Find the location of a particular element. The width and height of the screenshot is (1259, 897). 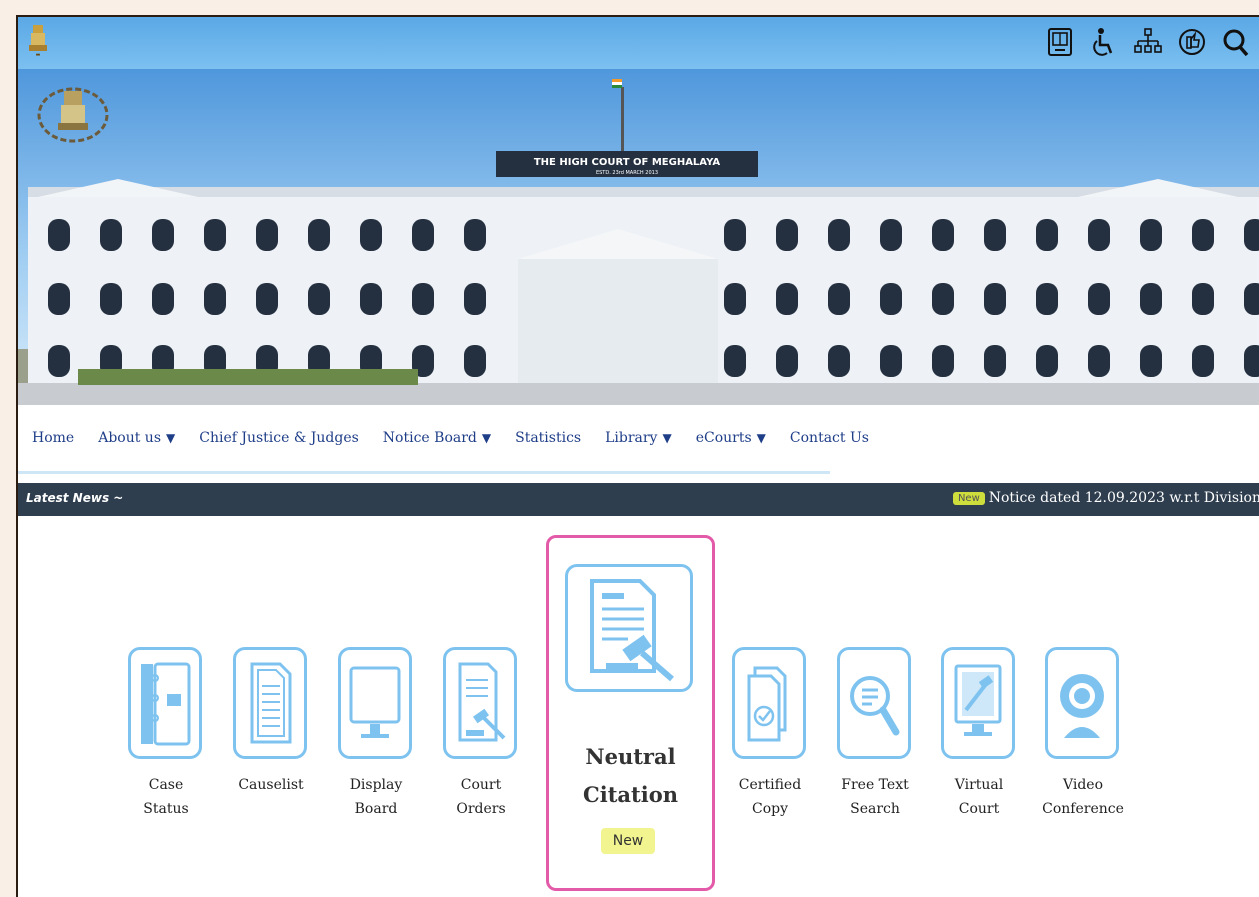

display-board-icon is located at coordinates (375, 703).